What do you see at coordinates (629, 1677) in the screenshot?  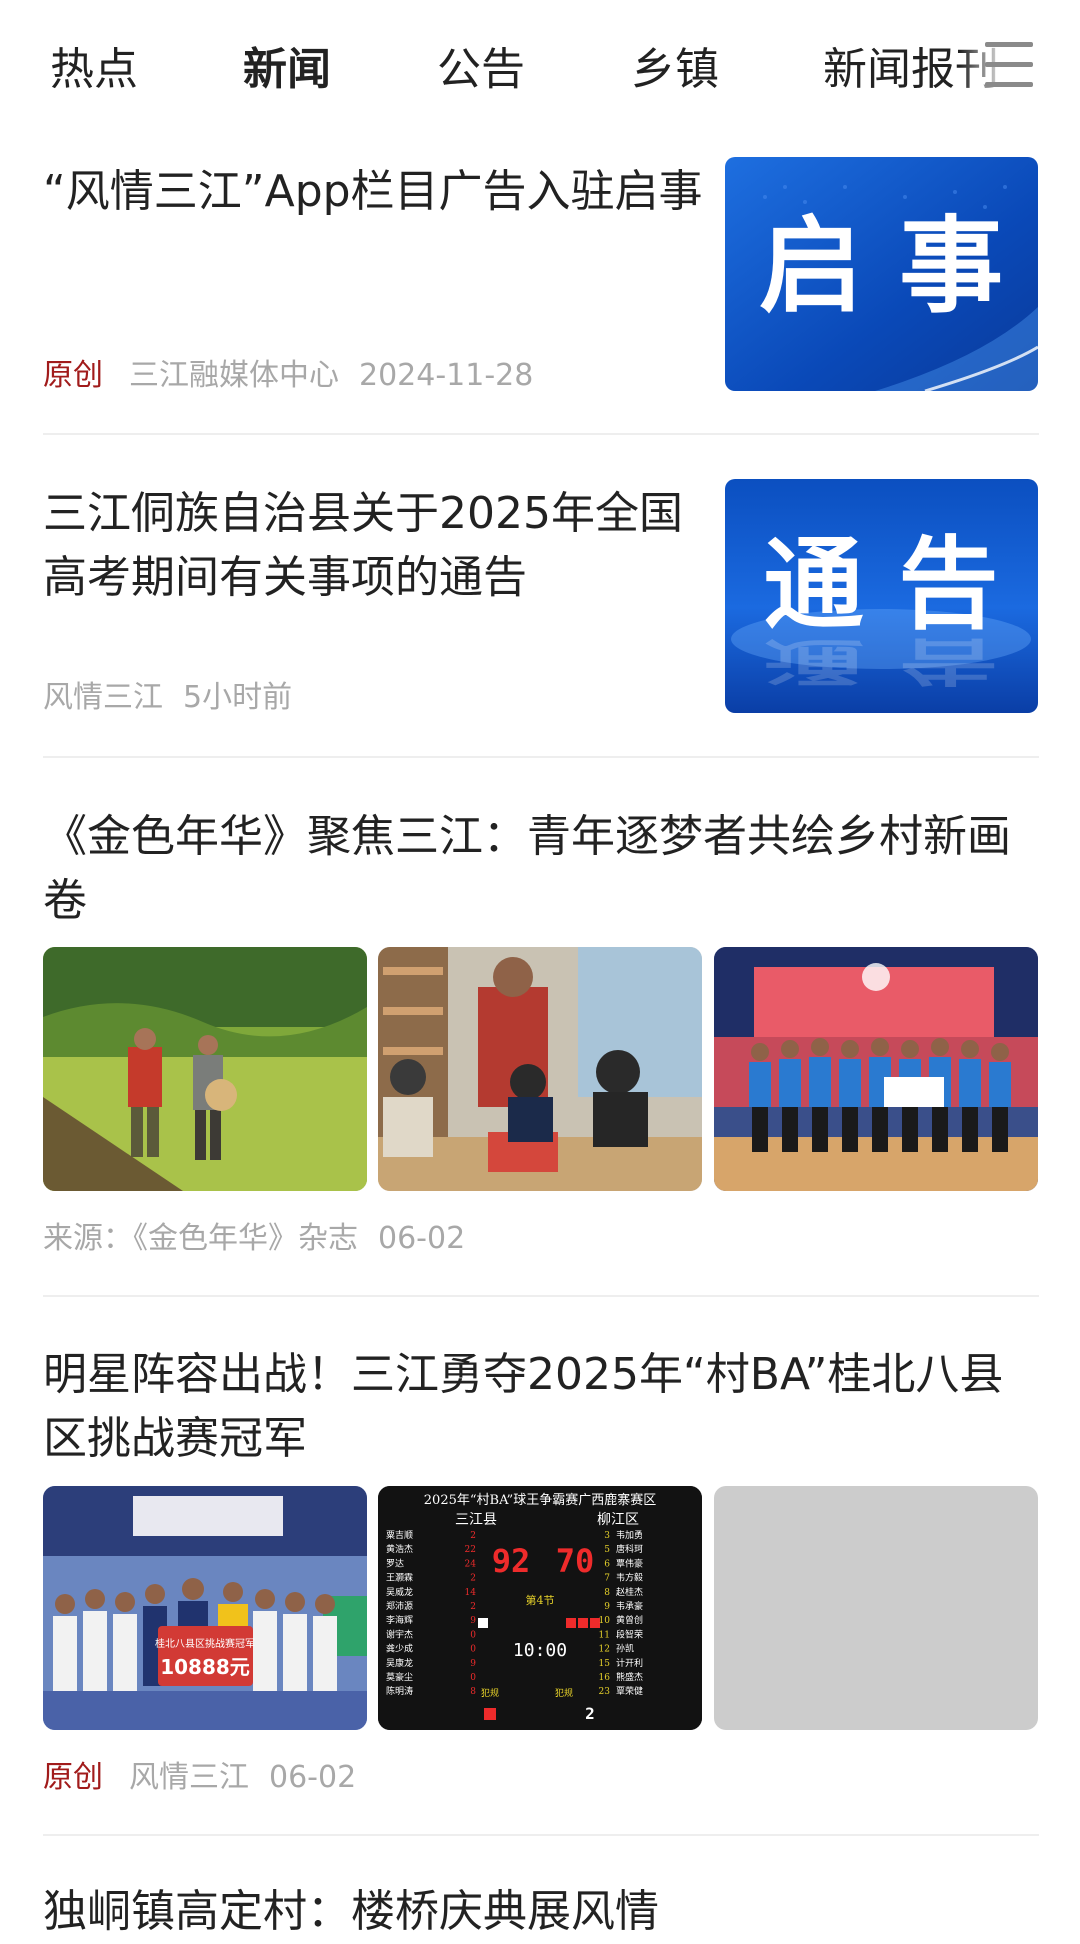 I see `away-player-name: 熊盛杰` at bounding box center [629, 1677].